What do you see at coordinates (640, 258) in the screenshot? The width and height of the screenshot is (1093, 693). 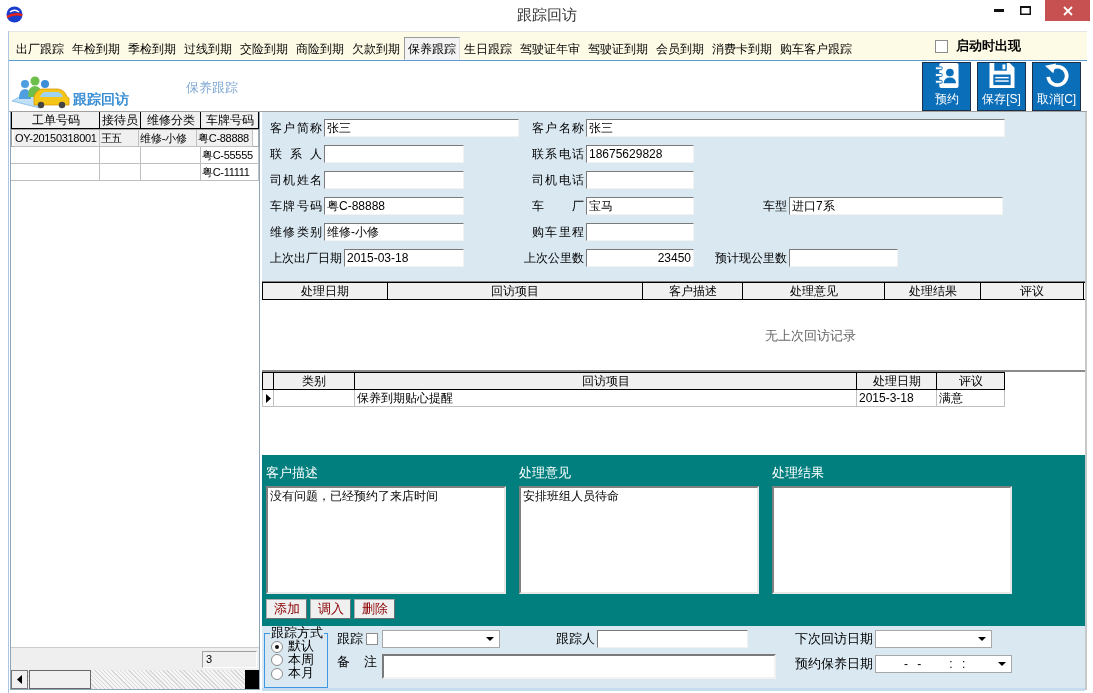 I see `text-field: 23450` at bounding box center [640, 258].